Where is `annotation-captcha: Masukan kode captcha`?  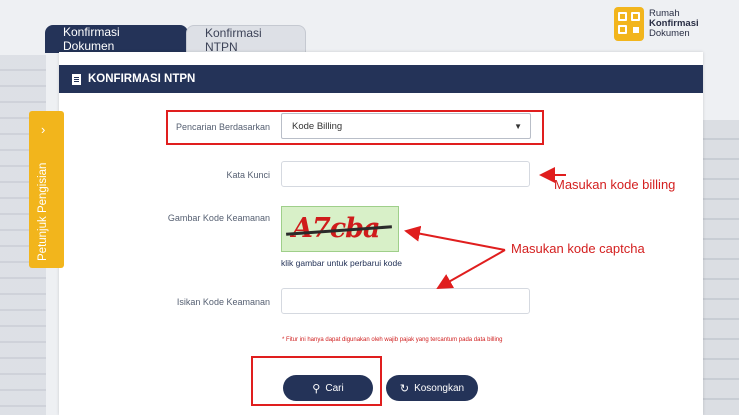
annotation-captcha: Masukan kode captcha is located at coordinates (578, 248).